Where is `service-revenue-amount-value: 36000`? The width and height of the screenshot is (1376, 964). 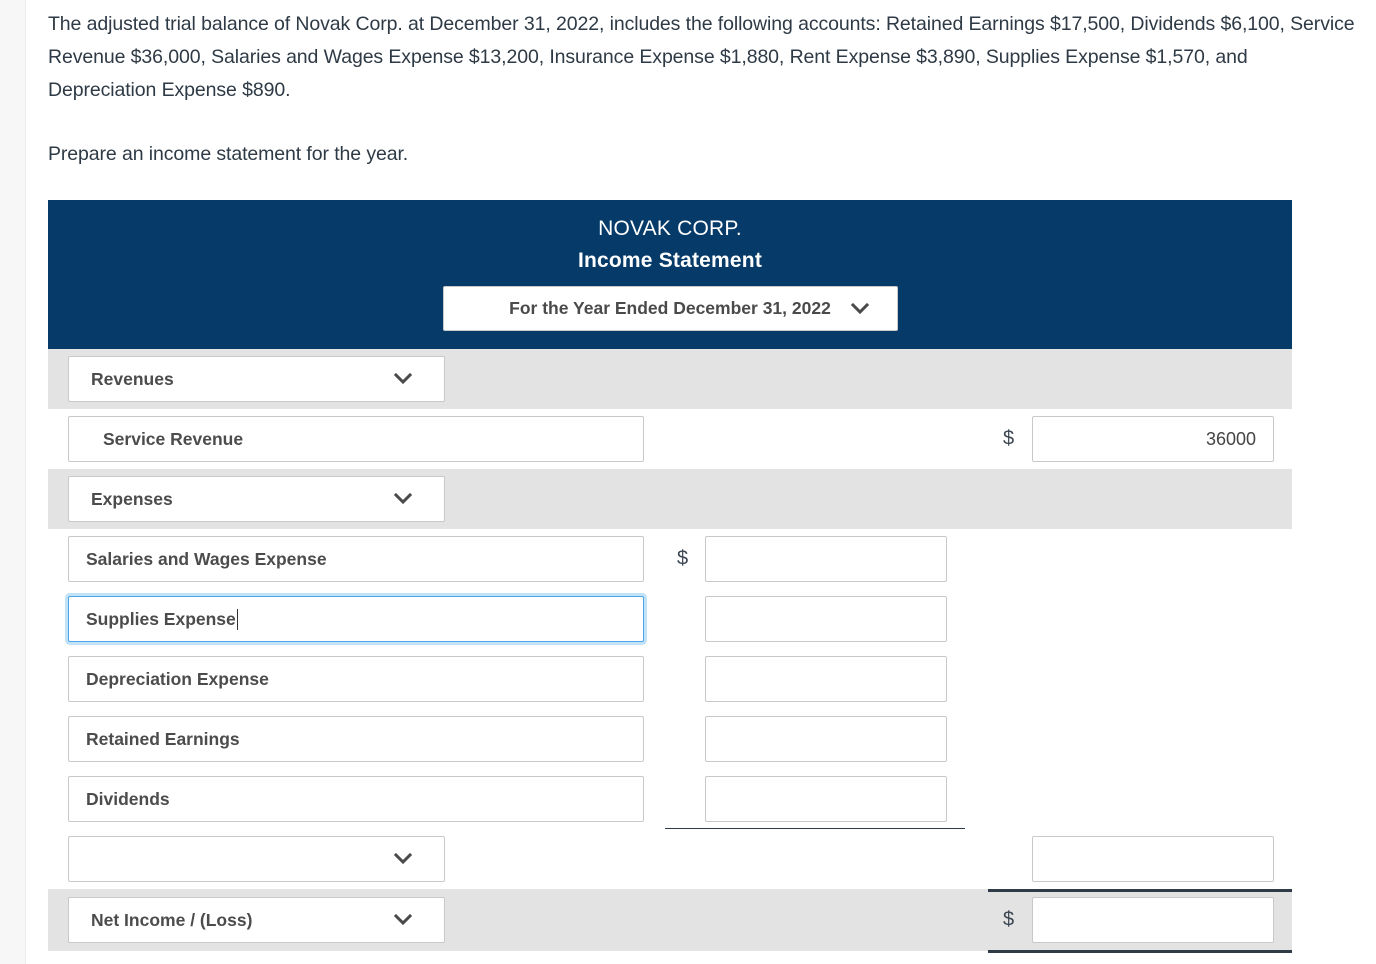
service-revenue-amount-value: 36000 is located at coordinates (1230, 438).